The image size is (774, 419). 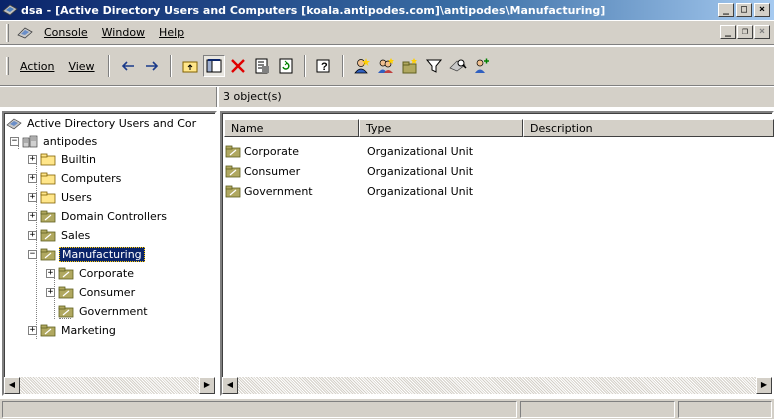 What do you see at coordinates (106, 273) in the screenshot?
I see `tree-item-label: Corporate` at bounding box center [106, 273].